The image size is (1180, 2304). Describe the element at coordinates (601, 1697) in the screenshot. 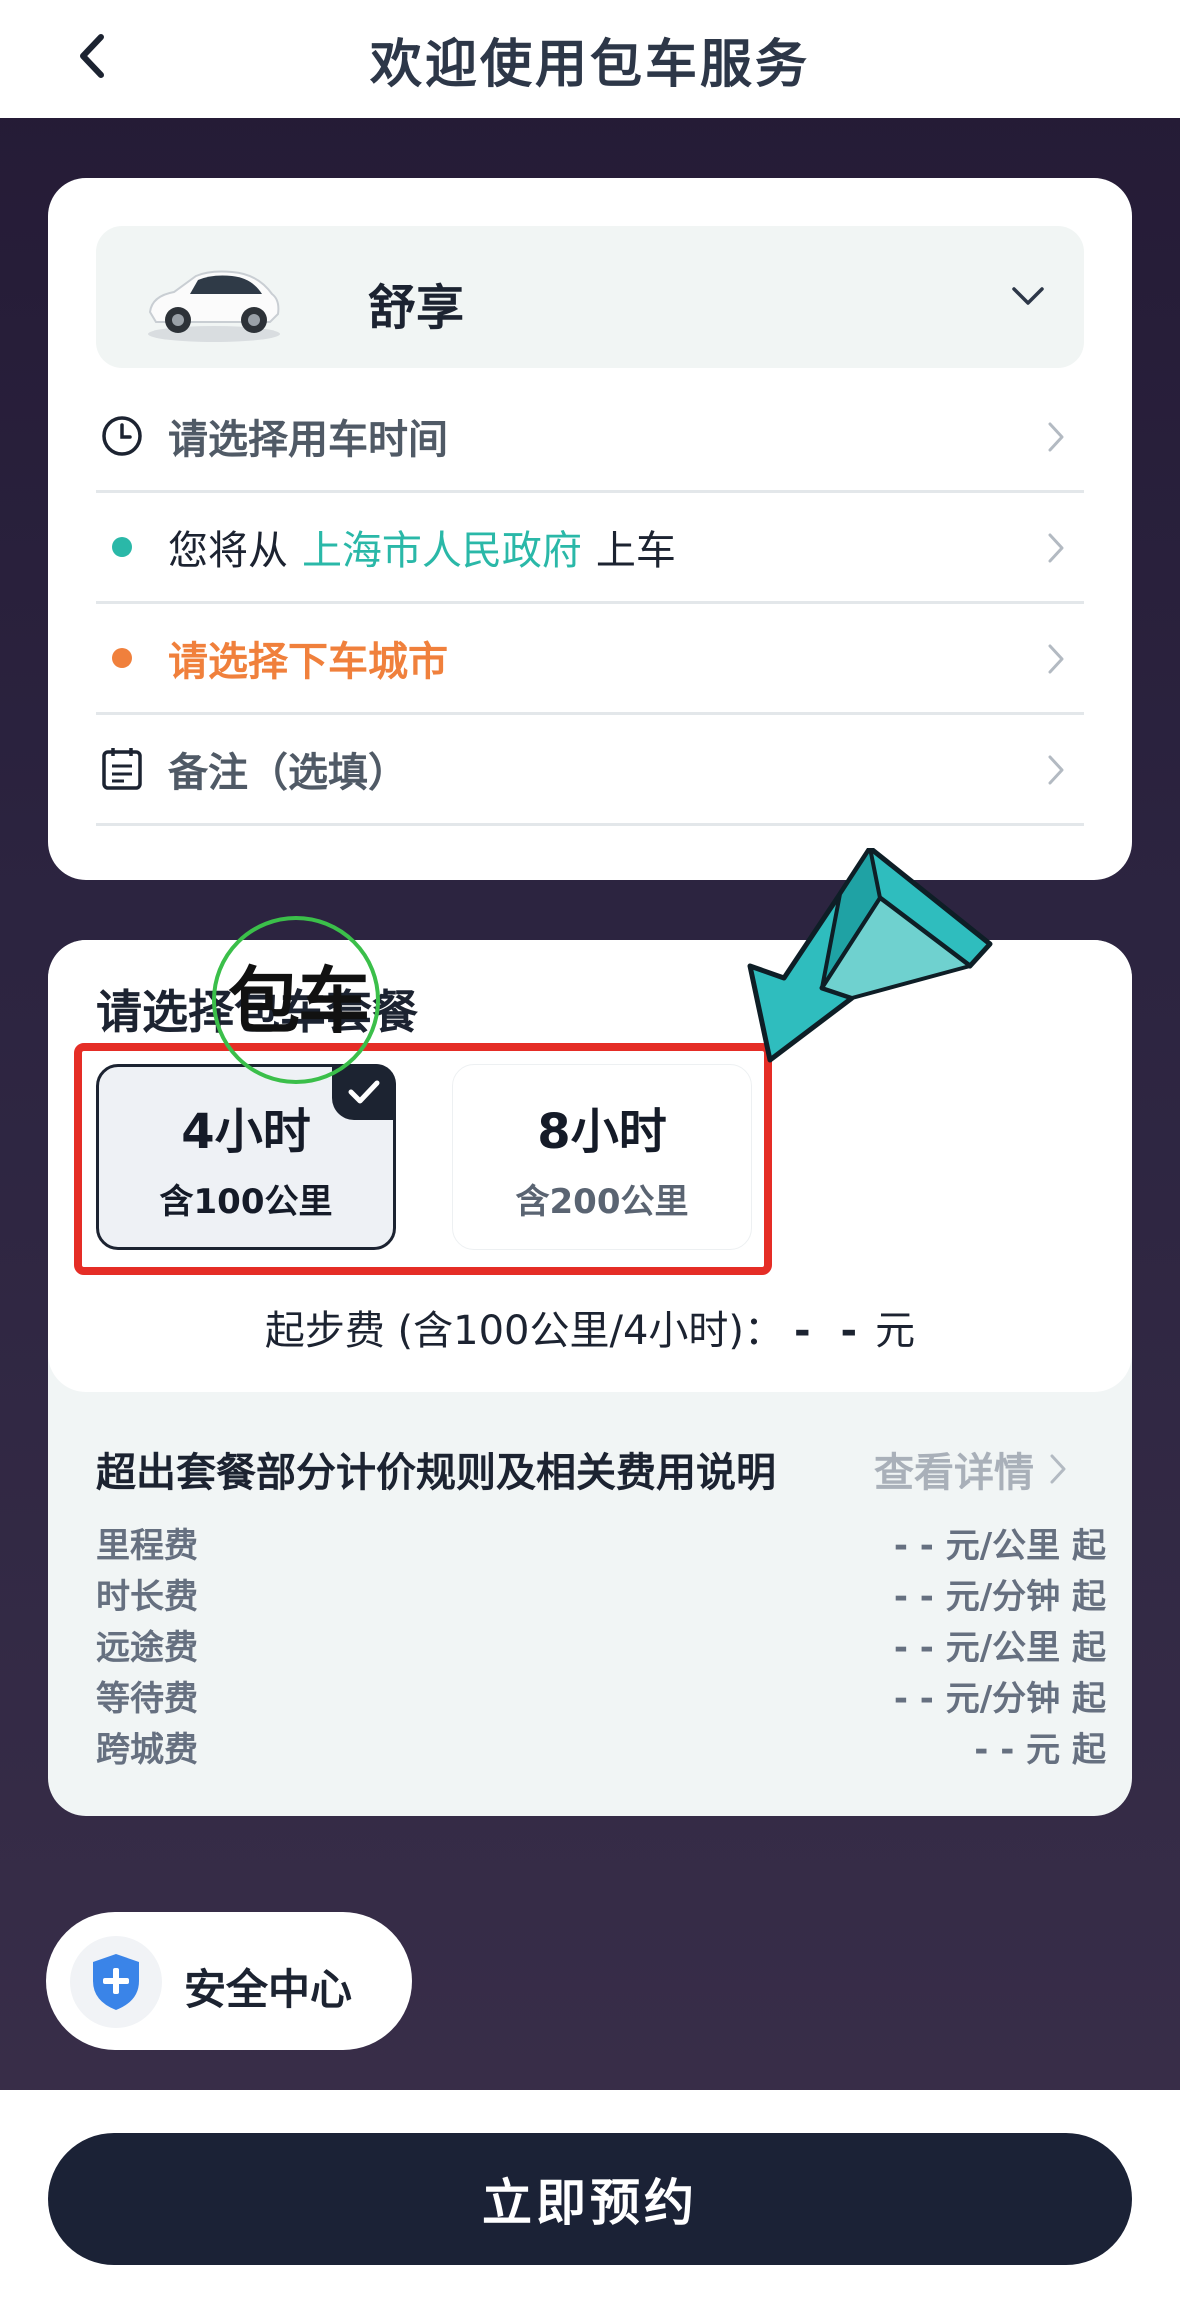

I see `rule-row: 等待费 - - 元/分钟 起` at that location.